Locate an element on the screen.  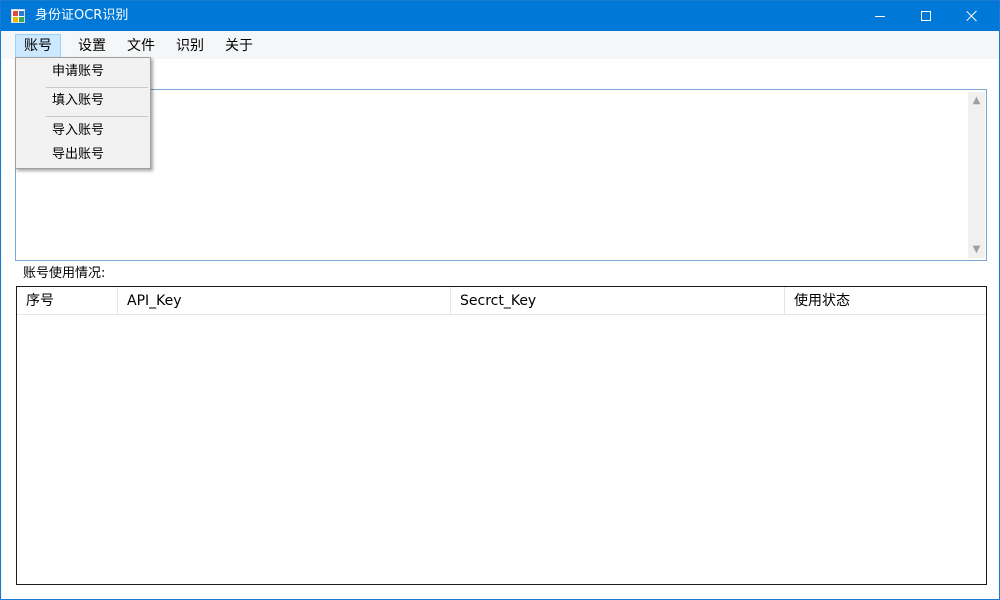
menu-item-export-account: 导出账号 is located at coordinates (78, 155).